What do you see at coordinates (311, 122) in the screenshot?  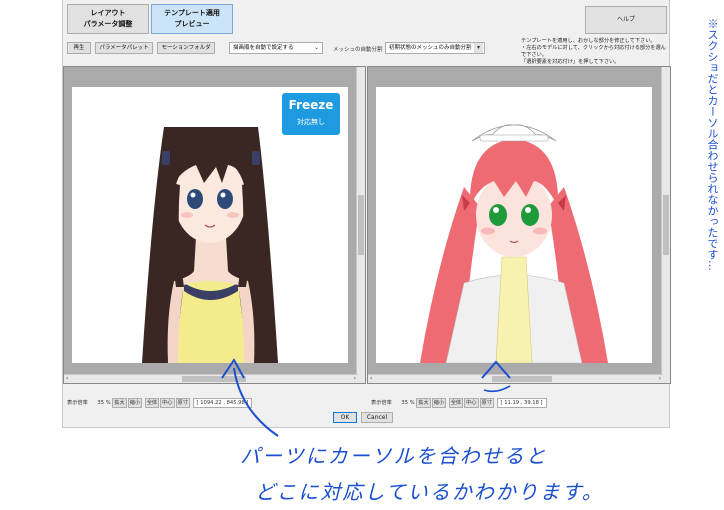 I see `freeze-badge-subtitle: 対応無し` at bounding box center [311, 122].